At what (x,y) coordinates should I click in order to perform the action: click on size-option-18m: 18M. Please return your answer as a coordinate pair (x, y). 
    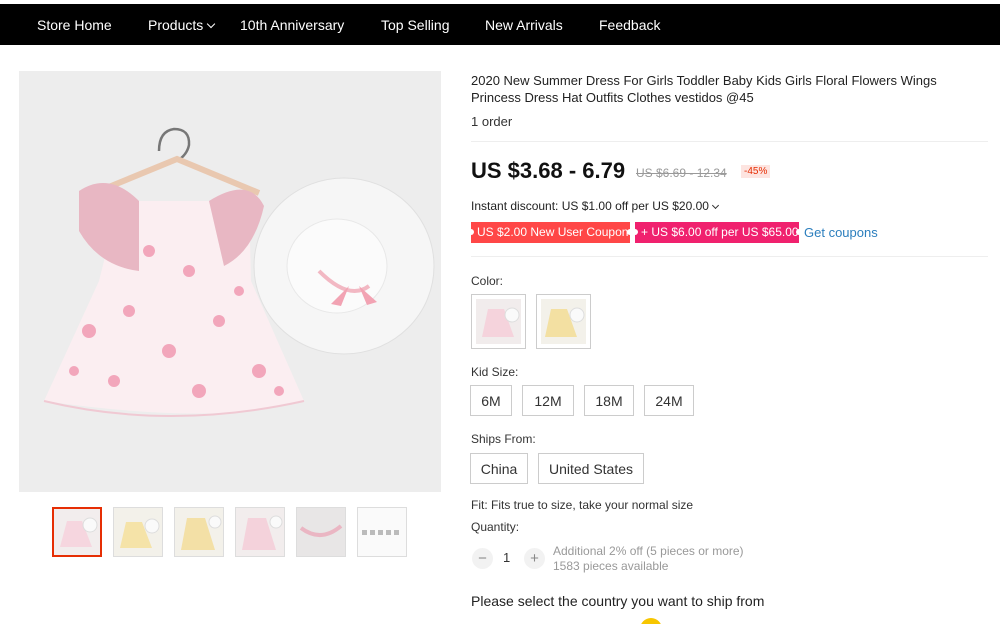
    Looking at the image, I should click on (609, 400).